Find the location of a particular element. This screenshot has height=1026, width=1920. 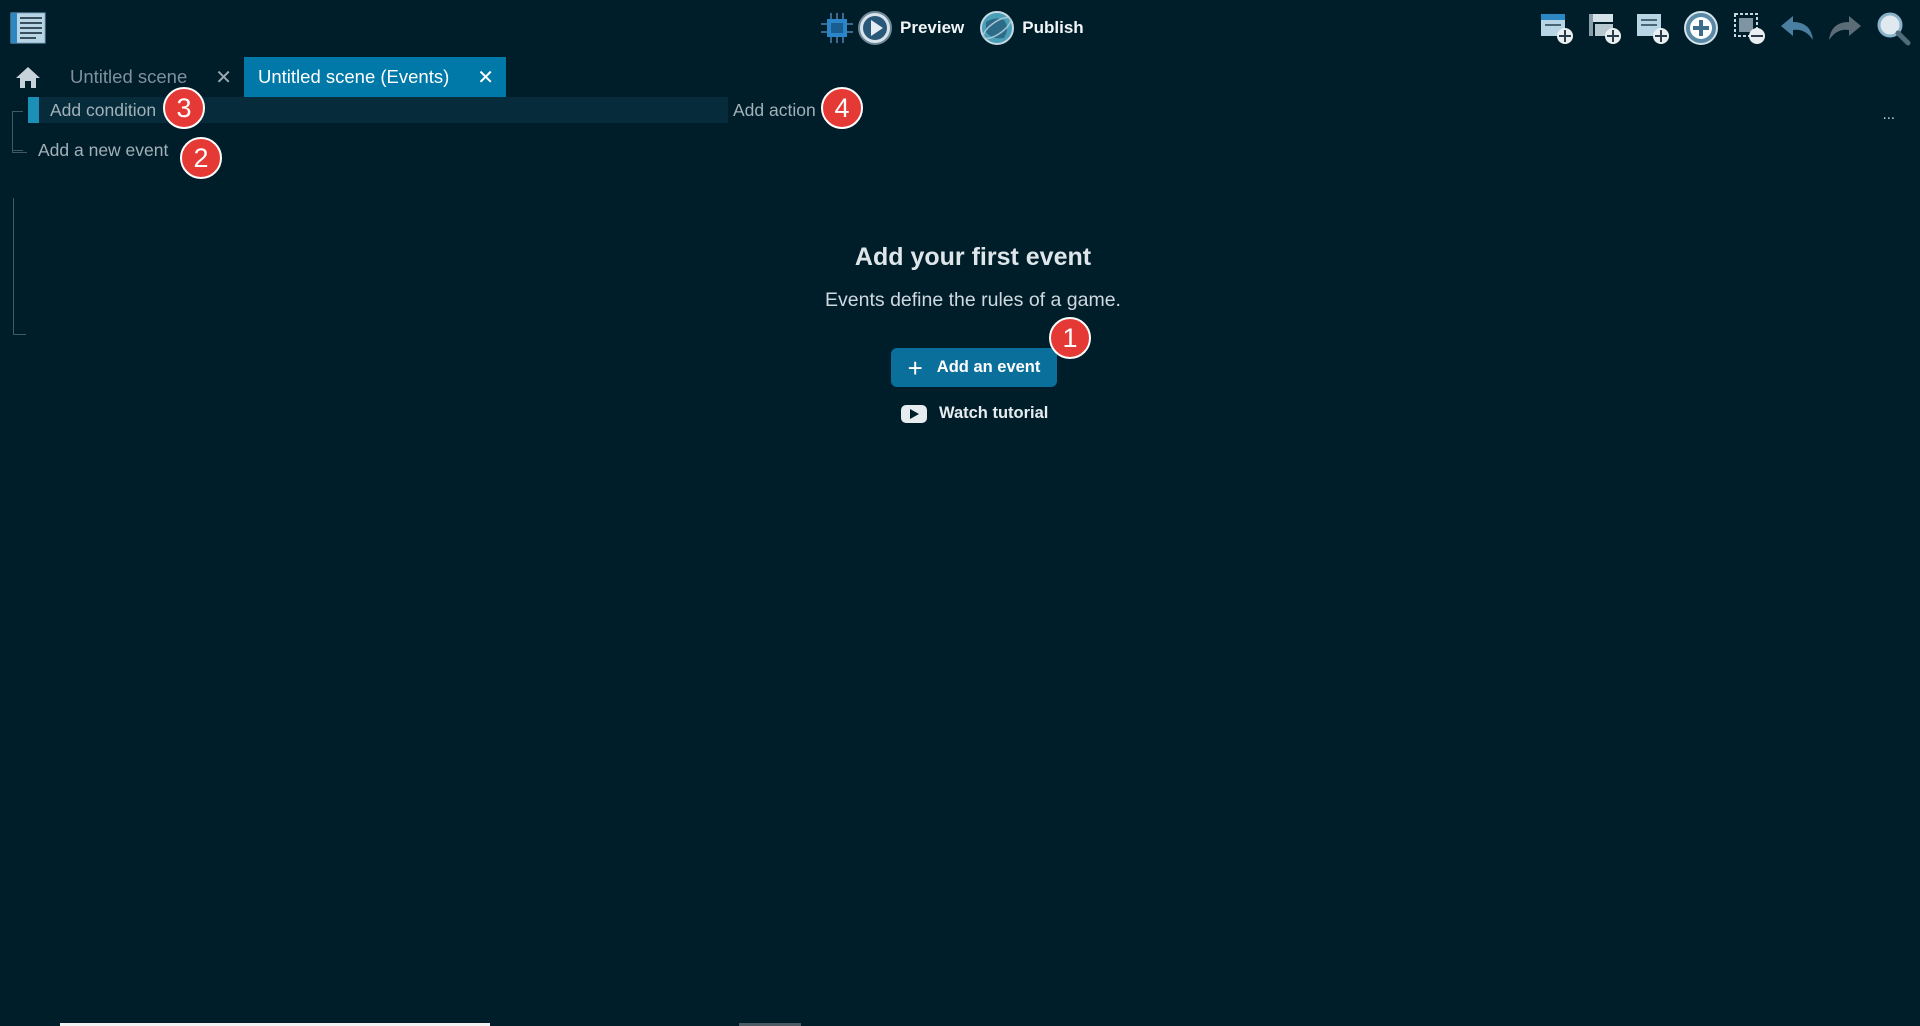

search-icon is located at coordinates (1893, 28).